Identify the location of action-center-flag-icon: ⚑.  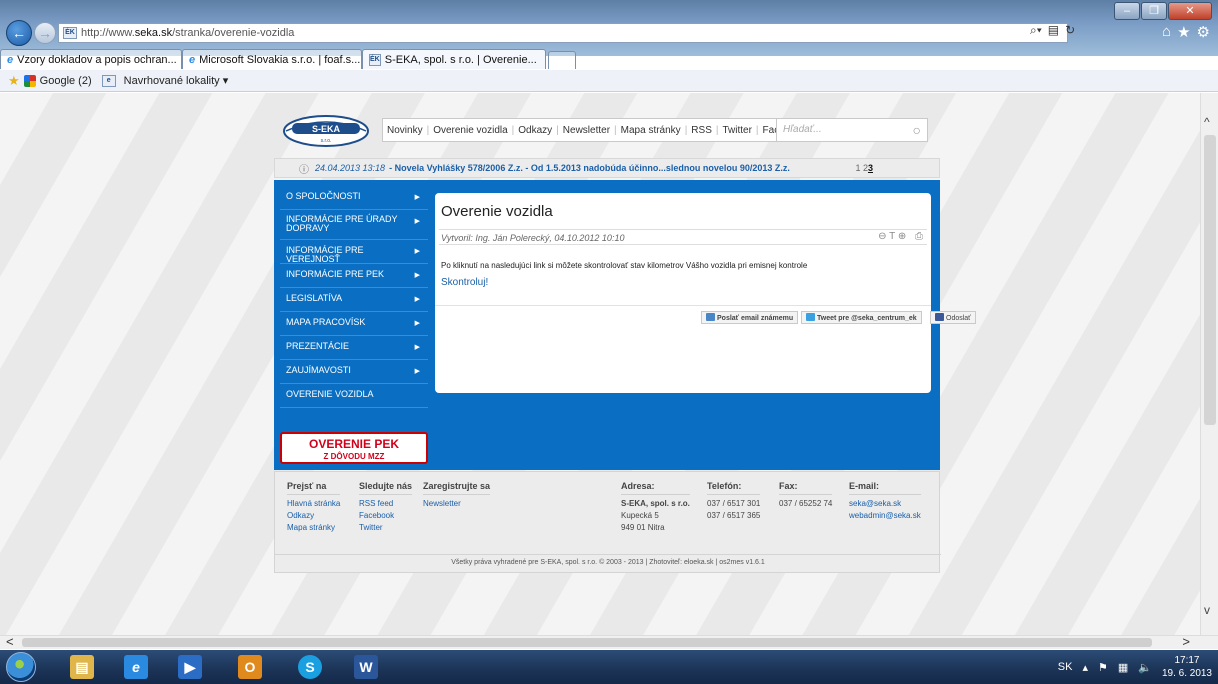
(1103, 667).